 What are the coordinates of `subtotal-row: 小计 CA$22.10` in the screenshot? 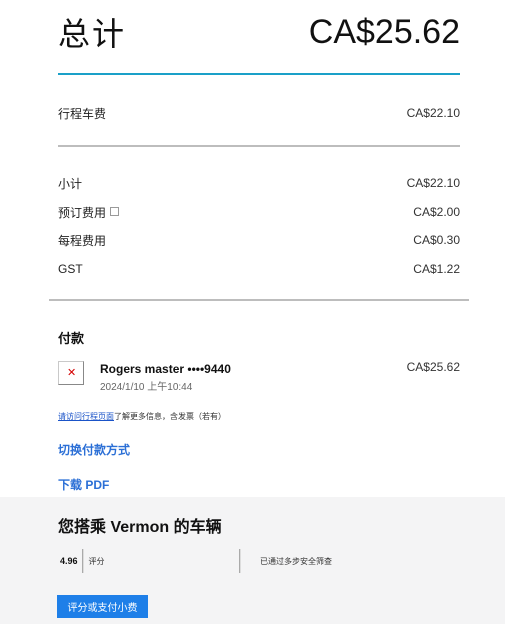 It's located at (259, 183).